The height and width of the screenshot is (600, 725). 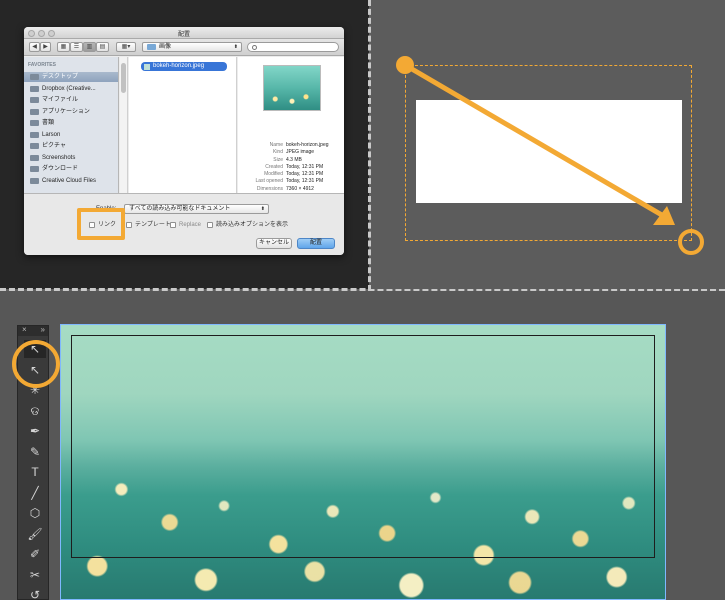 What do you see at coordinates (35, 575) in the screenshot?
I see `scissors-tool-icon: ✂` at bounding box center [35, 575].